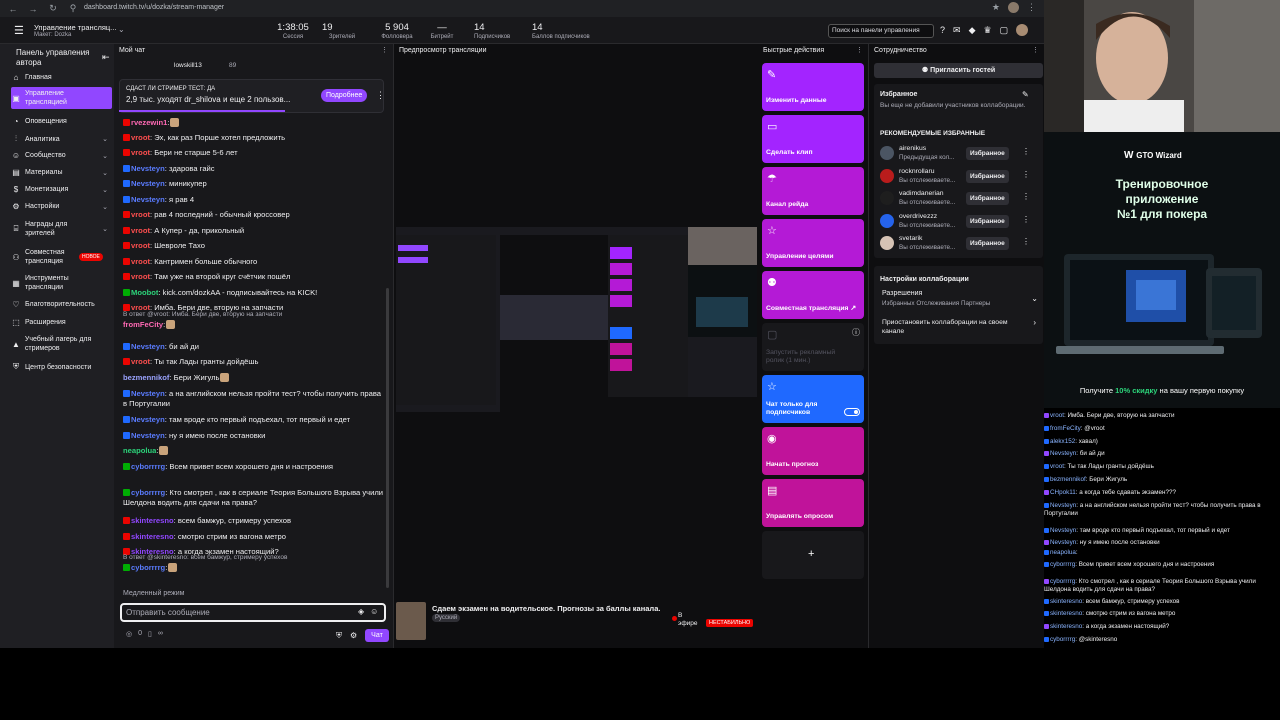 This screenshot has width=1280, height=720. I want to click on sidebar-item-viewer-rewards: ⌸ Награды для зрителей ⌄, so click(61, 229).